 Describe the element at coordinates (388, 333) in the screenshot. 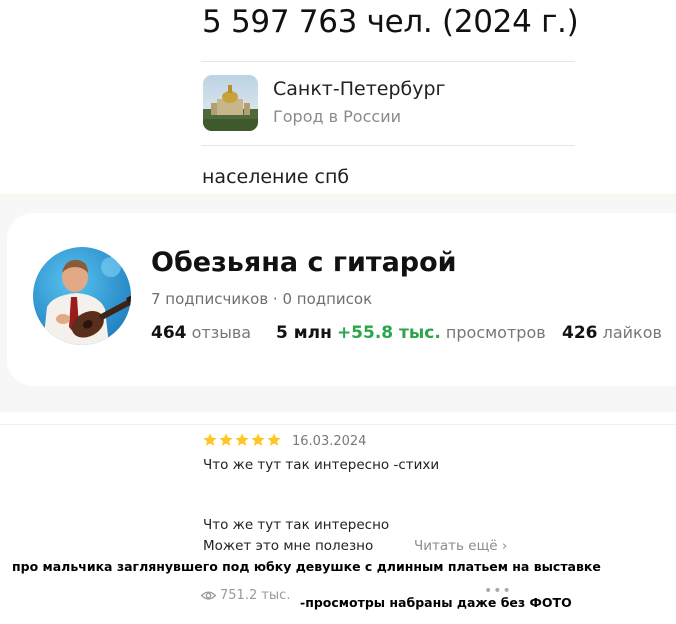

I see `views-delta: +55.8 тыс.` at that location.